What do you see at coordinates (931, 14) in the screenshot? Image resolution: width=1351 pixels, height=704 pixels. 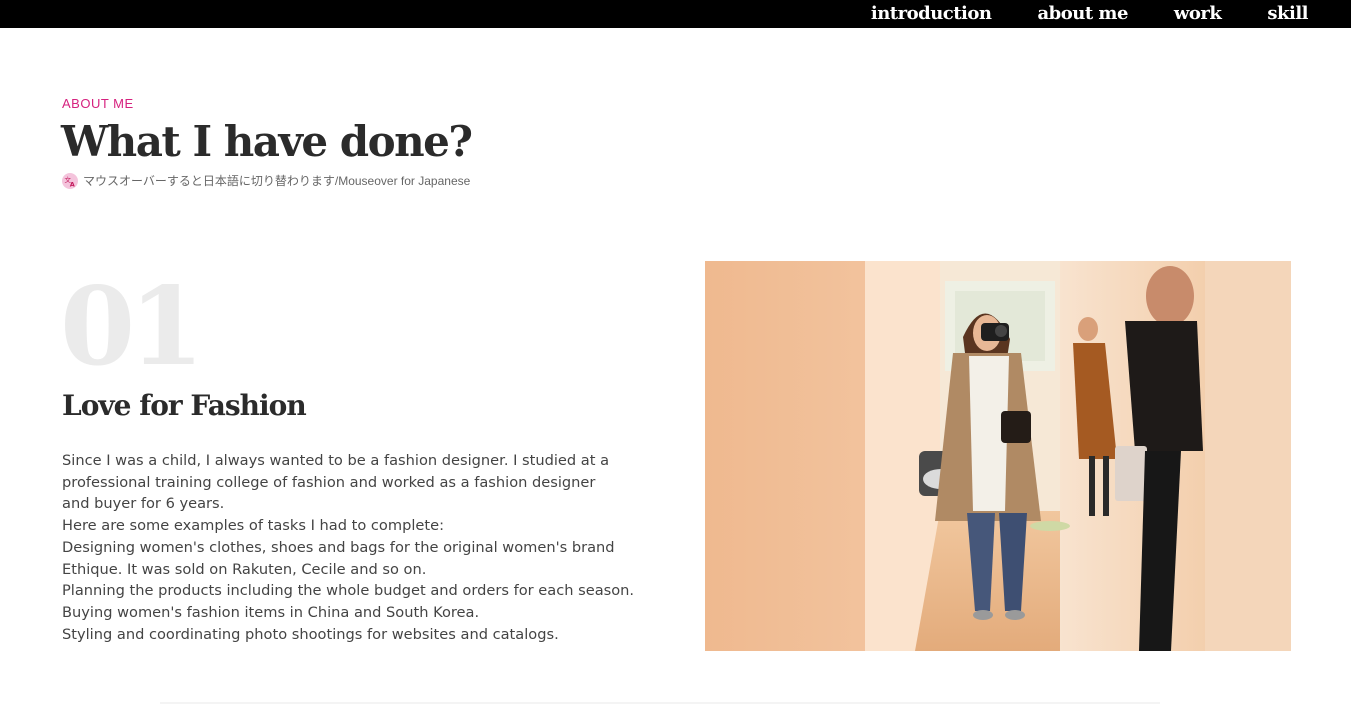 I see `nav-link-introduction: introduction` at bounding box center [931, 14].